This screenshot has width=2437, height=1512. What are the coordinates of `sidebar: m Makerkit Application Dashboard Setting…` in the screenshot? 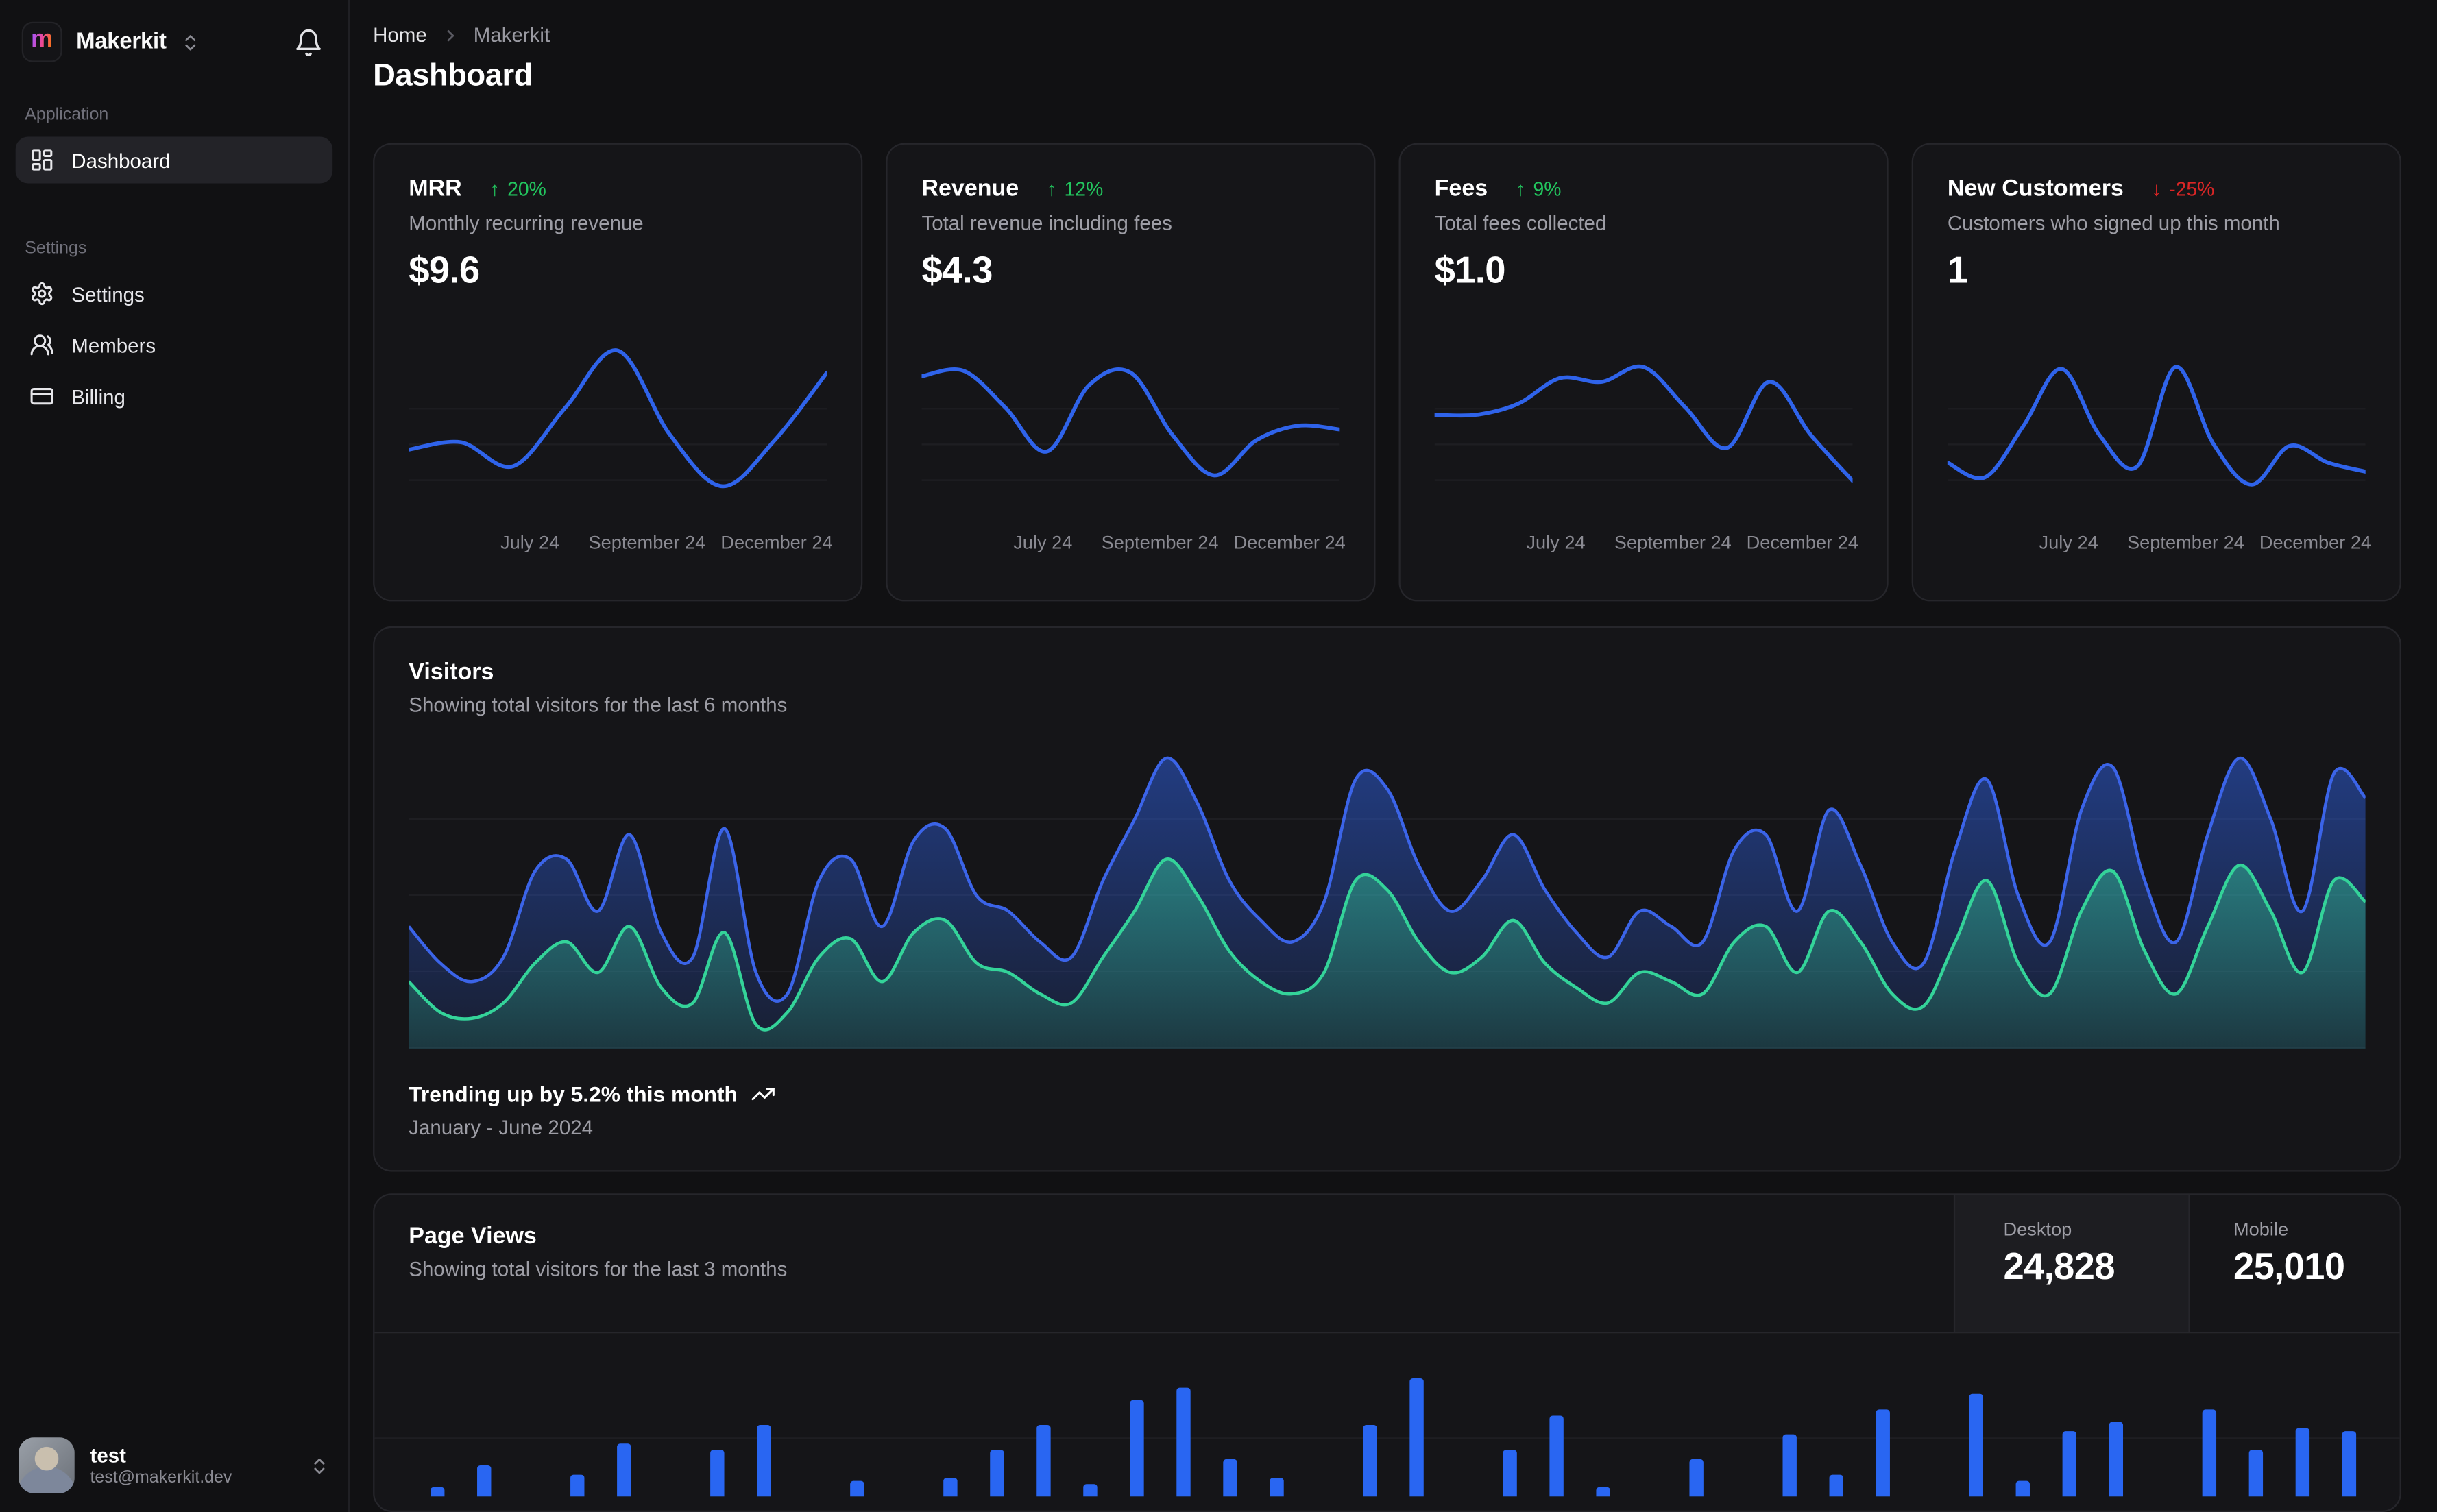 It's located at (175, 756).